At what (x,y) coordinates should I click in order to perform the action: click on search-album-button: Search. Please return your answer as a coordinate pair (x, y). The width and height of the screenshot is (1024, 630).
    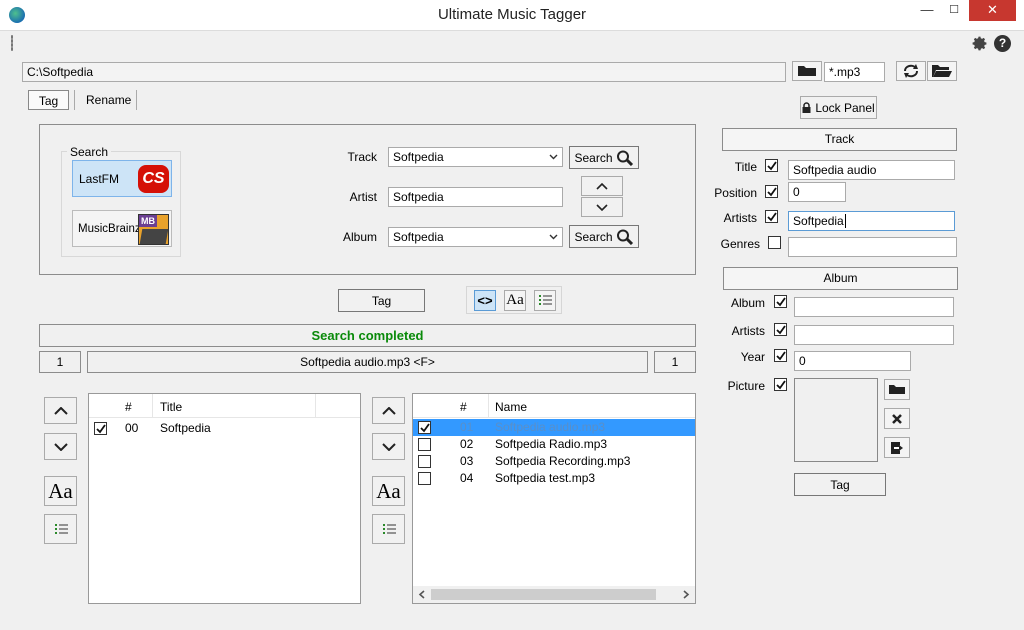
    Looking at the image, I should click on (604, 236).